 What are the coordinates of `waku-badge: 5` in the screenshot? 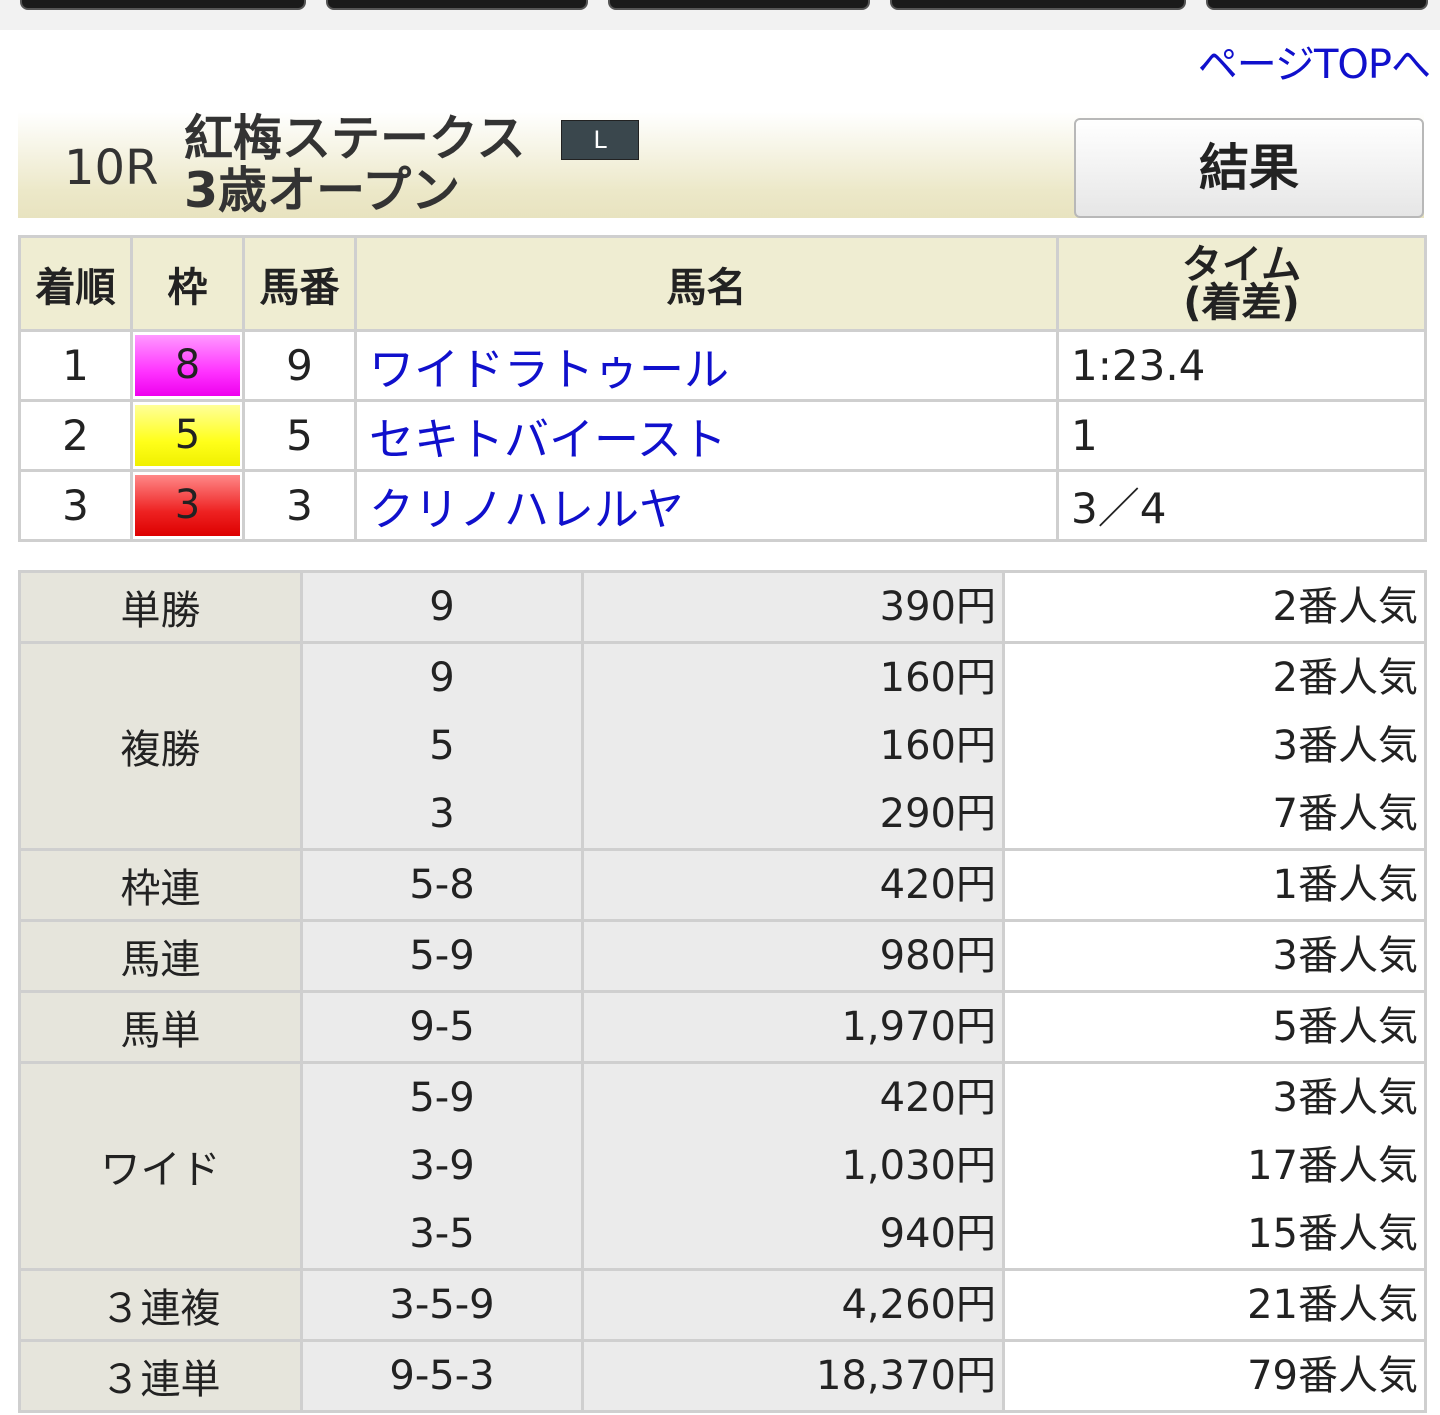 It's located at (187, 435).